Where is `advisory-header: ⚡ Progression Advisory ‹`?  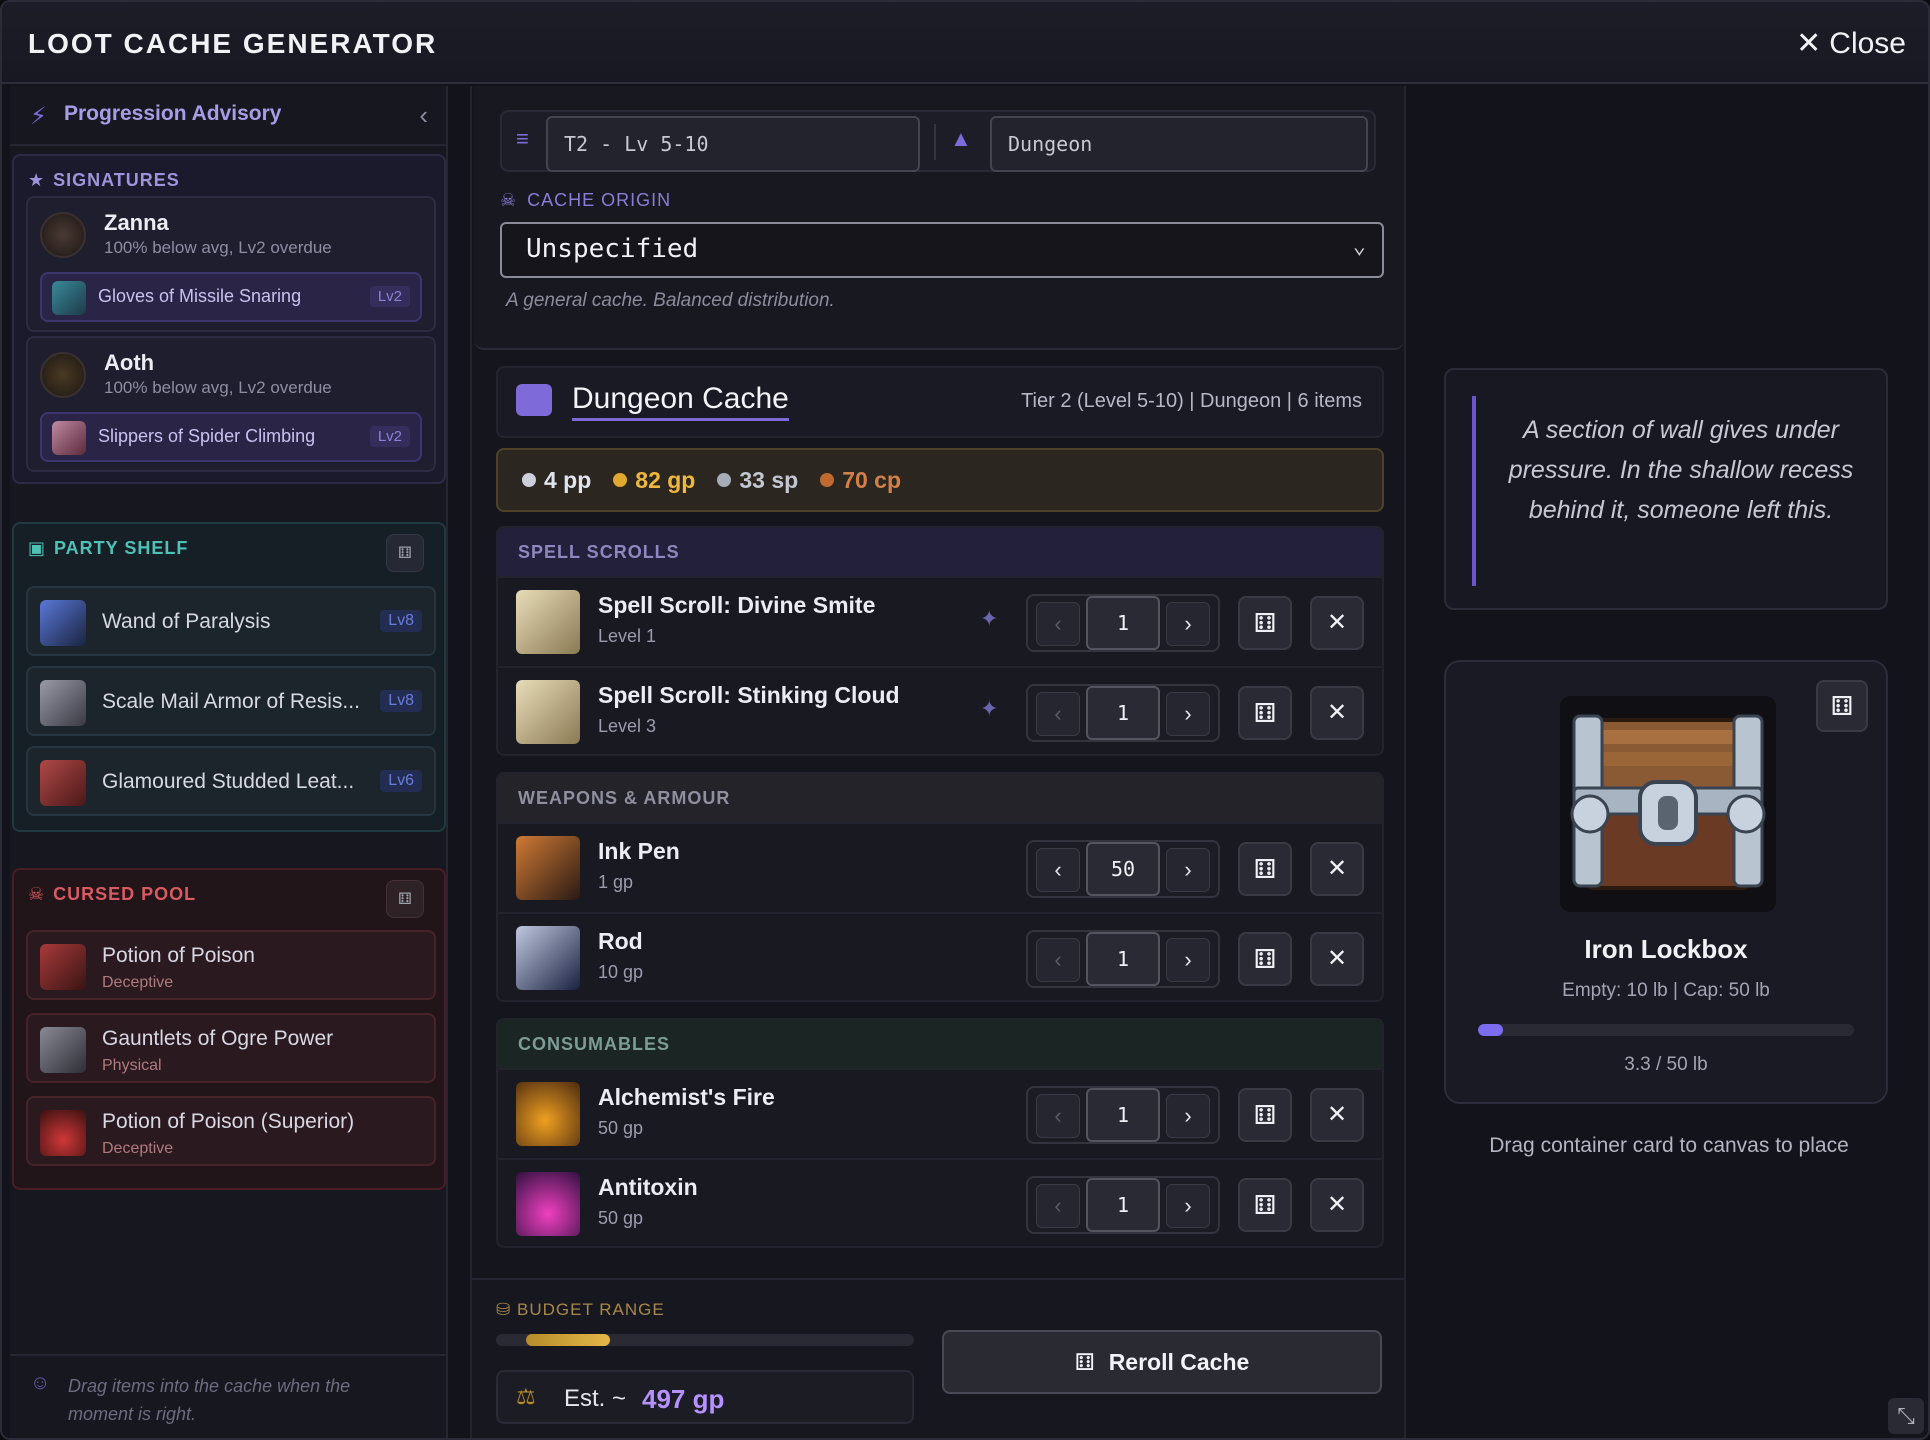 advisory-header: ⚡ Progression Advisory ‹ is located at coordinates (229, 116).